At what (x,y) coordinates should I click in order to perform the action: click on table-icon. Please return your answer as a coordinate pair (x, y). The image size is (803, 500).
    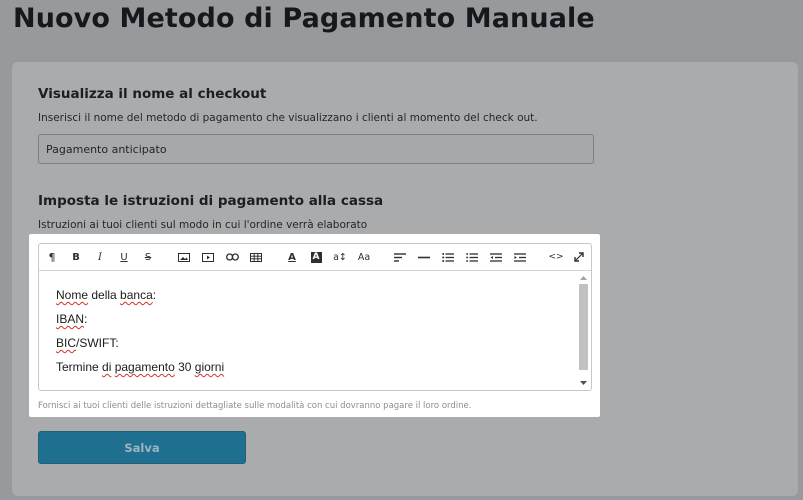
    Looking at the image, I should click on (256, 257).